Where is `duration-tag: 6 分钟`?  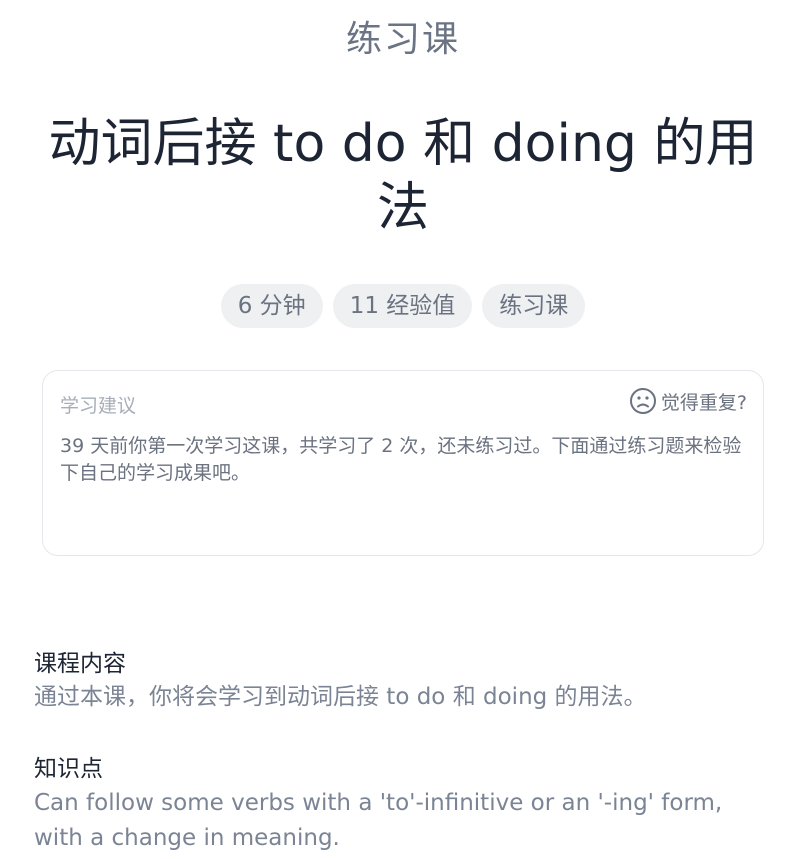
duration-tag: 6 分钟 is located at coordinates (271, 306).